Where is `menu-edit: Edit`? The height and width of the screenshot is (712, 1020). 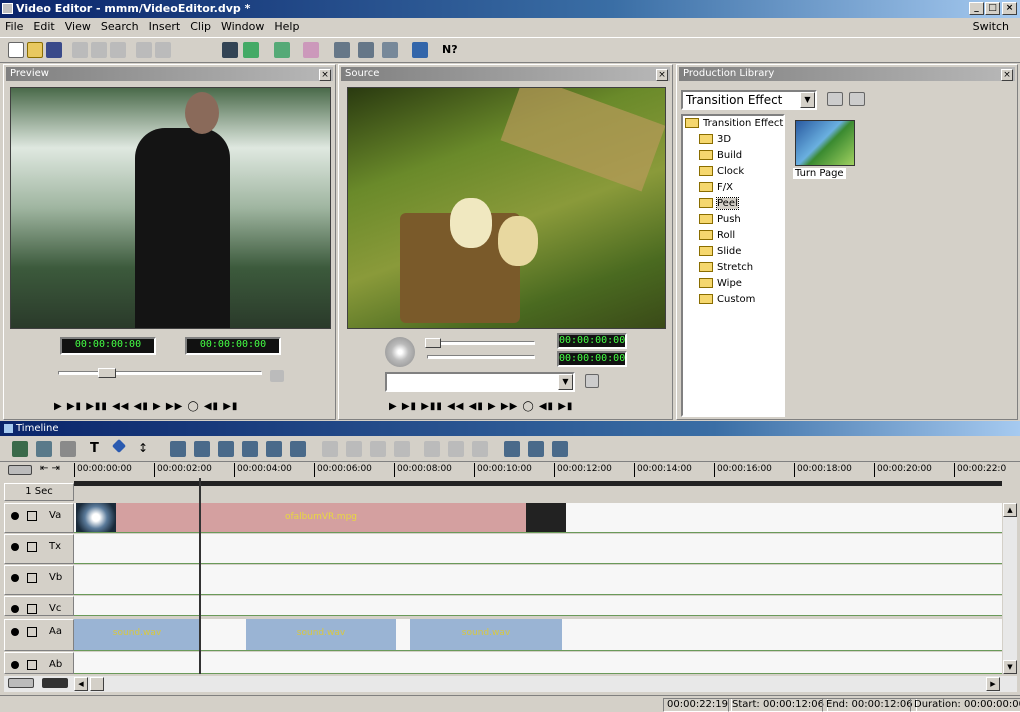 menu-edit: Edit is located at coordinates (43, 27).